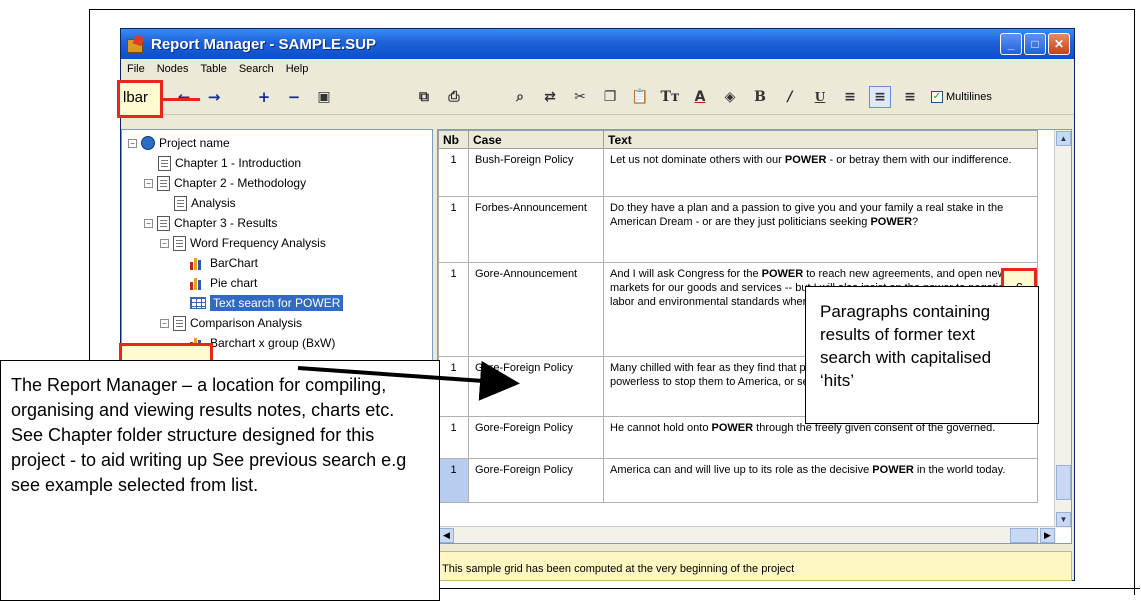 The height and width of the screenshot is (601, 1141). I want to click on column-header-text: Text, so click(820, 139).